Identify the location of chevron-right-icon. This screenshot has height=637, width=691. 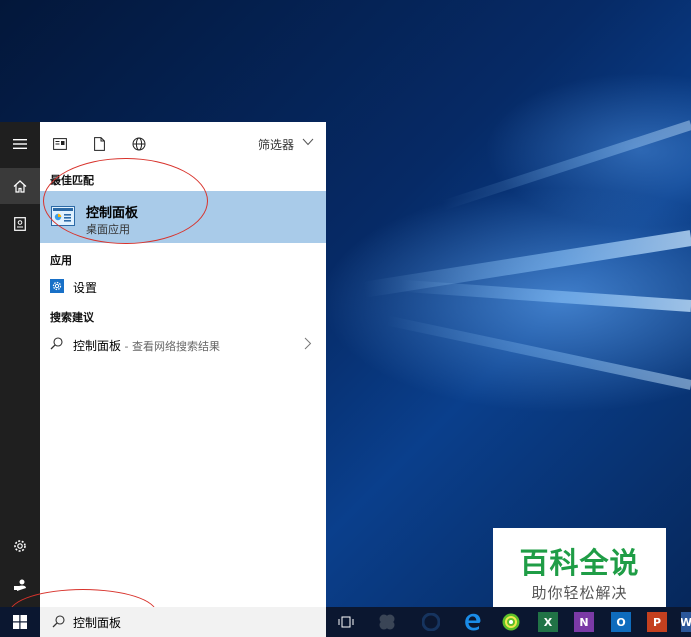
(308, 343).